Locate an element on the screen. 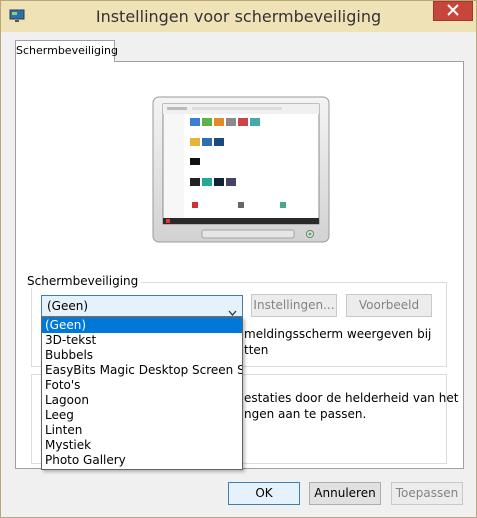 This screenshot has height=518, width=477. apply-button: Toepassen is located at coordinates (427, 493).